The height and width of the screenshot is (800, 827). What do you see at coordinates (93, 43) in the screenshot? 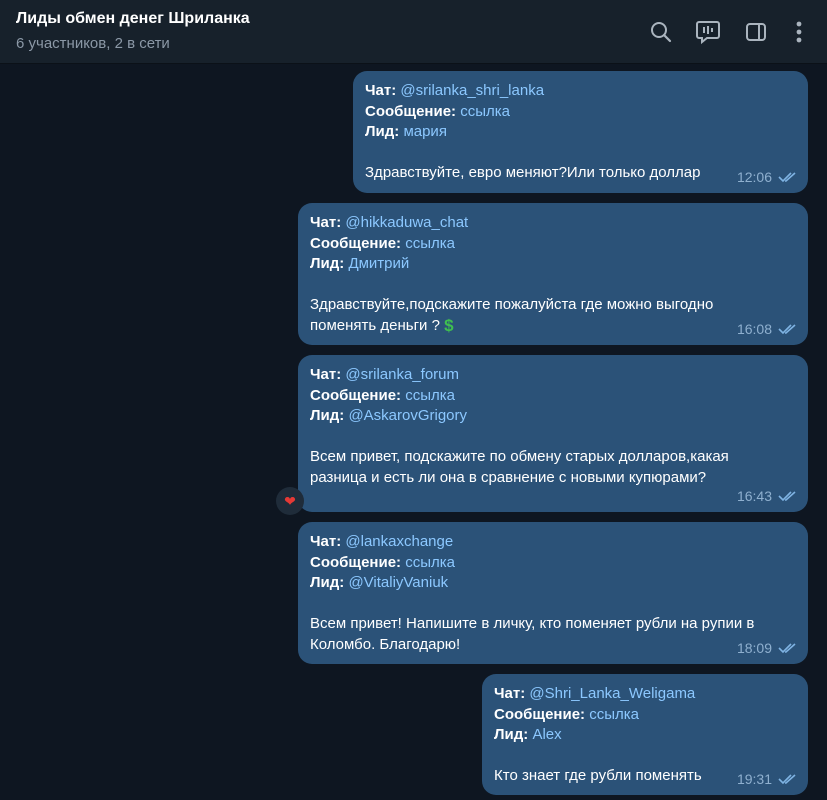
I see `chat-subtitle: 6 участников, 2 в сети` at bounding box center [93, 43].